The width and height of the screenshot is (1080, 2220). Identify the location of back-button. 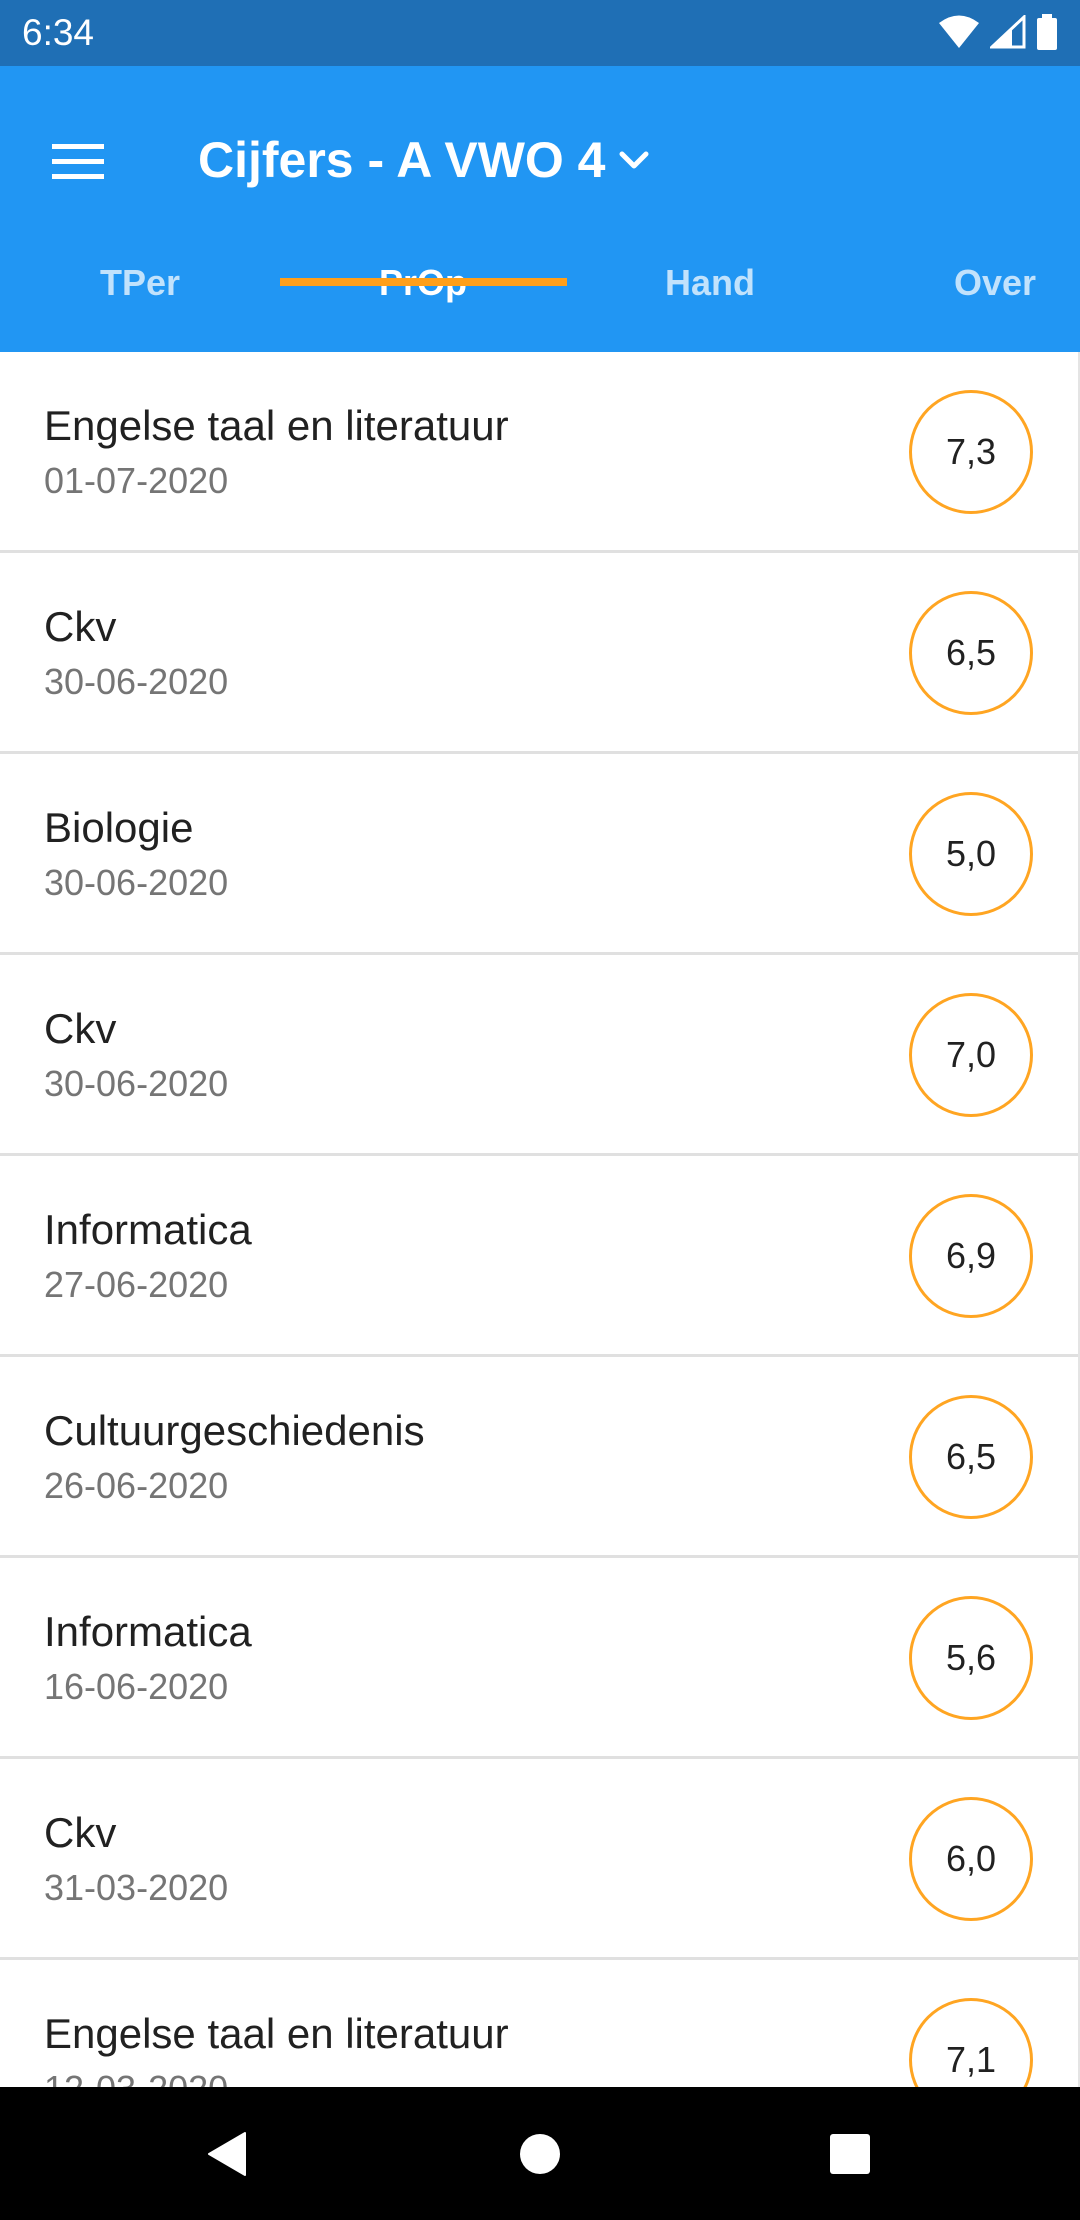
(227, 2153).